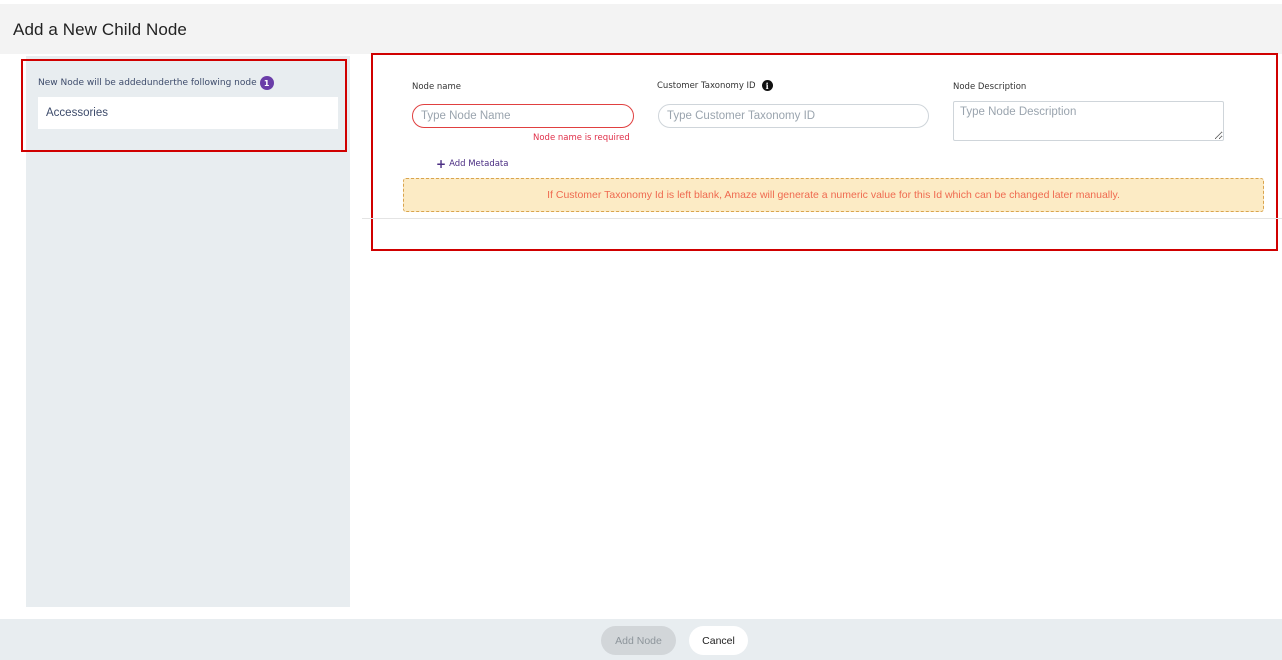 This screenshot has height=660, width=1282. I want to click on info-icon: i, so click(767, 85).